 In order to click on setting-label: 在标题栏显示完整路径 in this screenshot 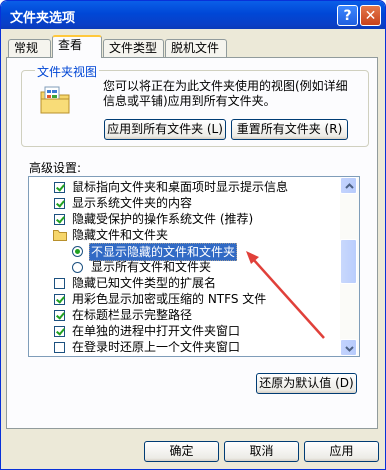, I will do `click(132, 315)`.